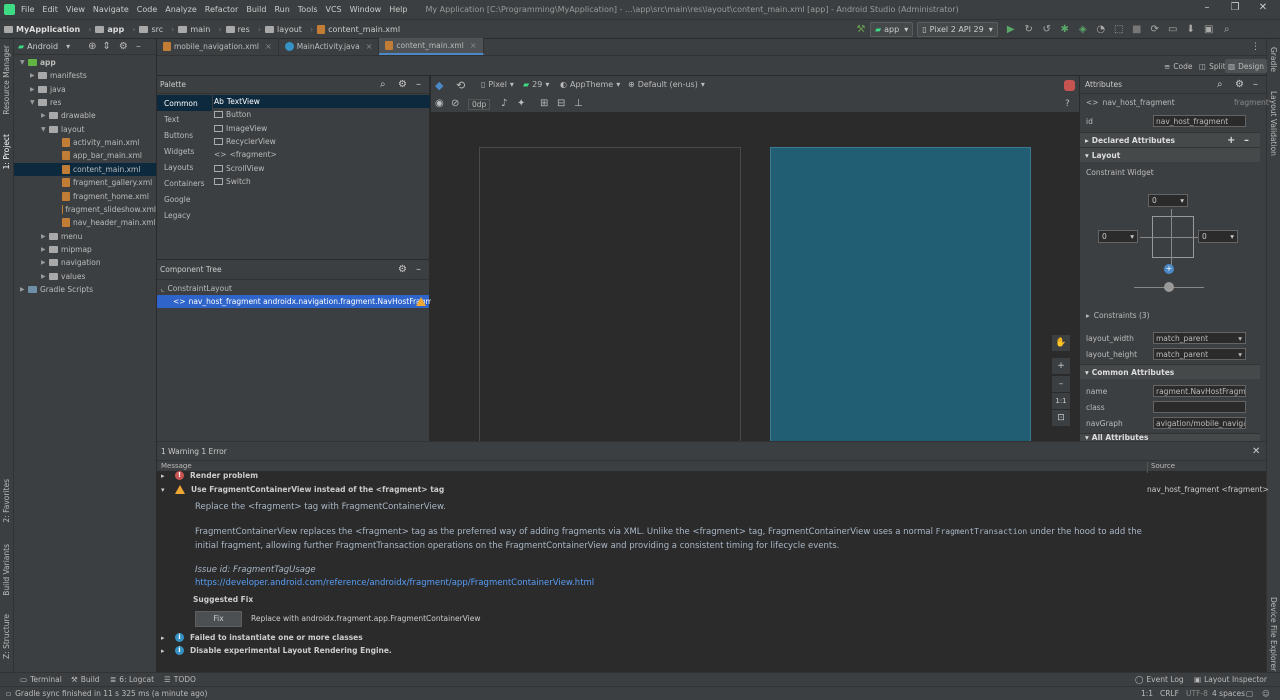 This screenshot has width=1280, height=700. Describe the element at coordinates (1047, 30) in the screenshot. I see `apply-code-changes-icon: ↺` at that location.